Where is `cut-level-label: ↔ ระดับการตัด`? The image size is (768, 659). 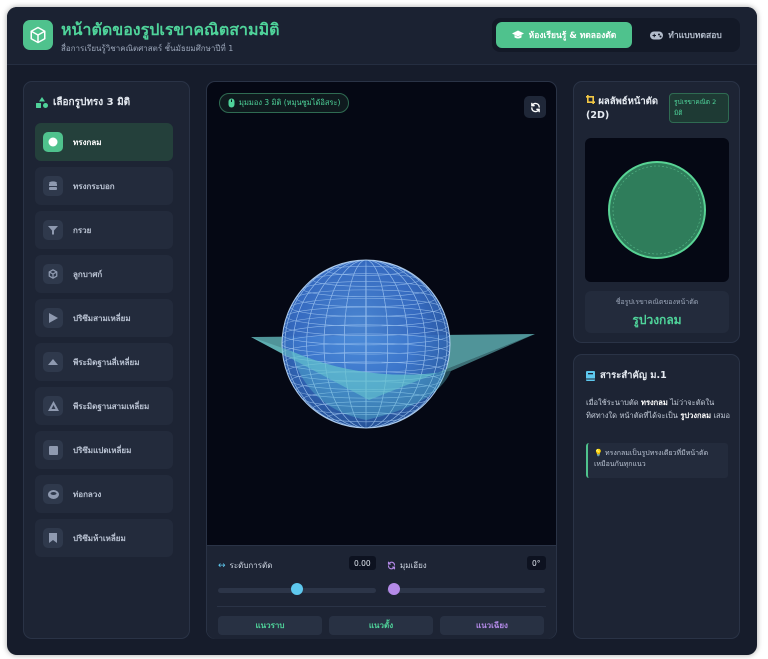 cut-level-label: ↔ ระดับการตัด is located at coordinates (245, 565).